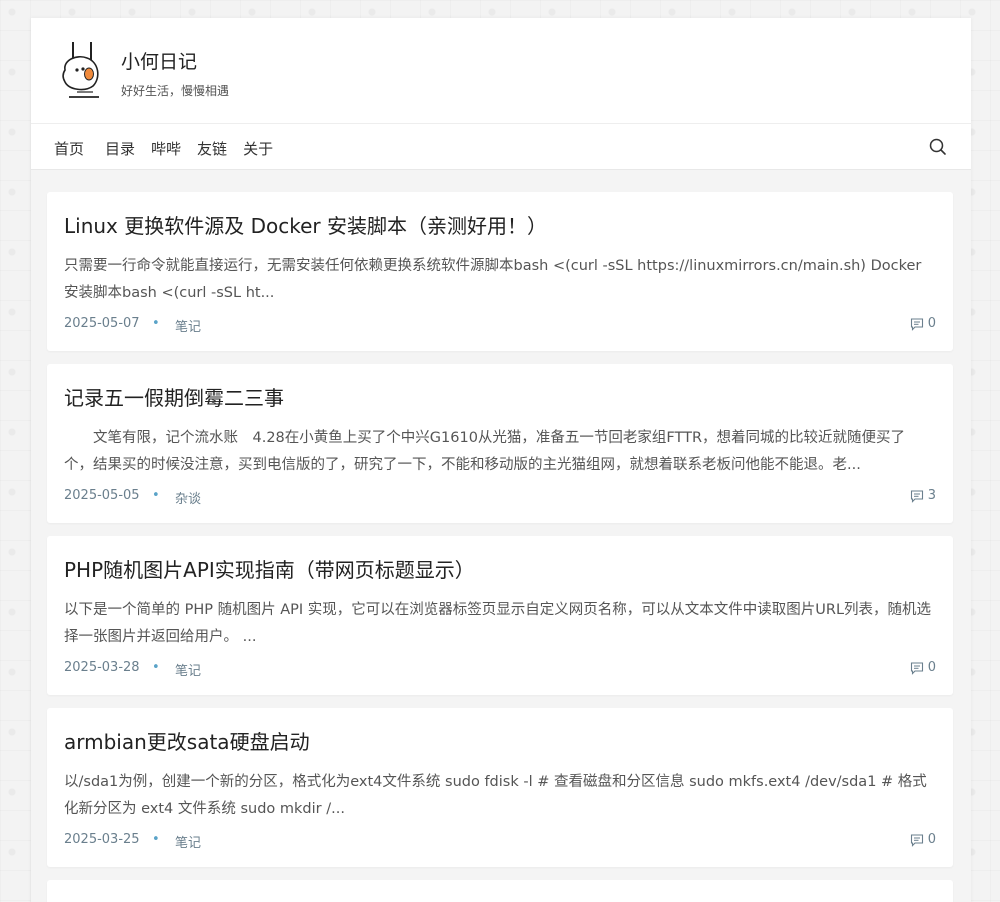 This screenshot has width=1000, height=902. Describe the element at coordinates (102, 839) in the screenshot. I see `post-date: 2025-03-25` at that location.